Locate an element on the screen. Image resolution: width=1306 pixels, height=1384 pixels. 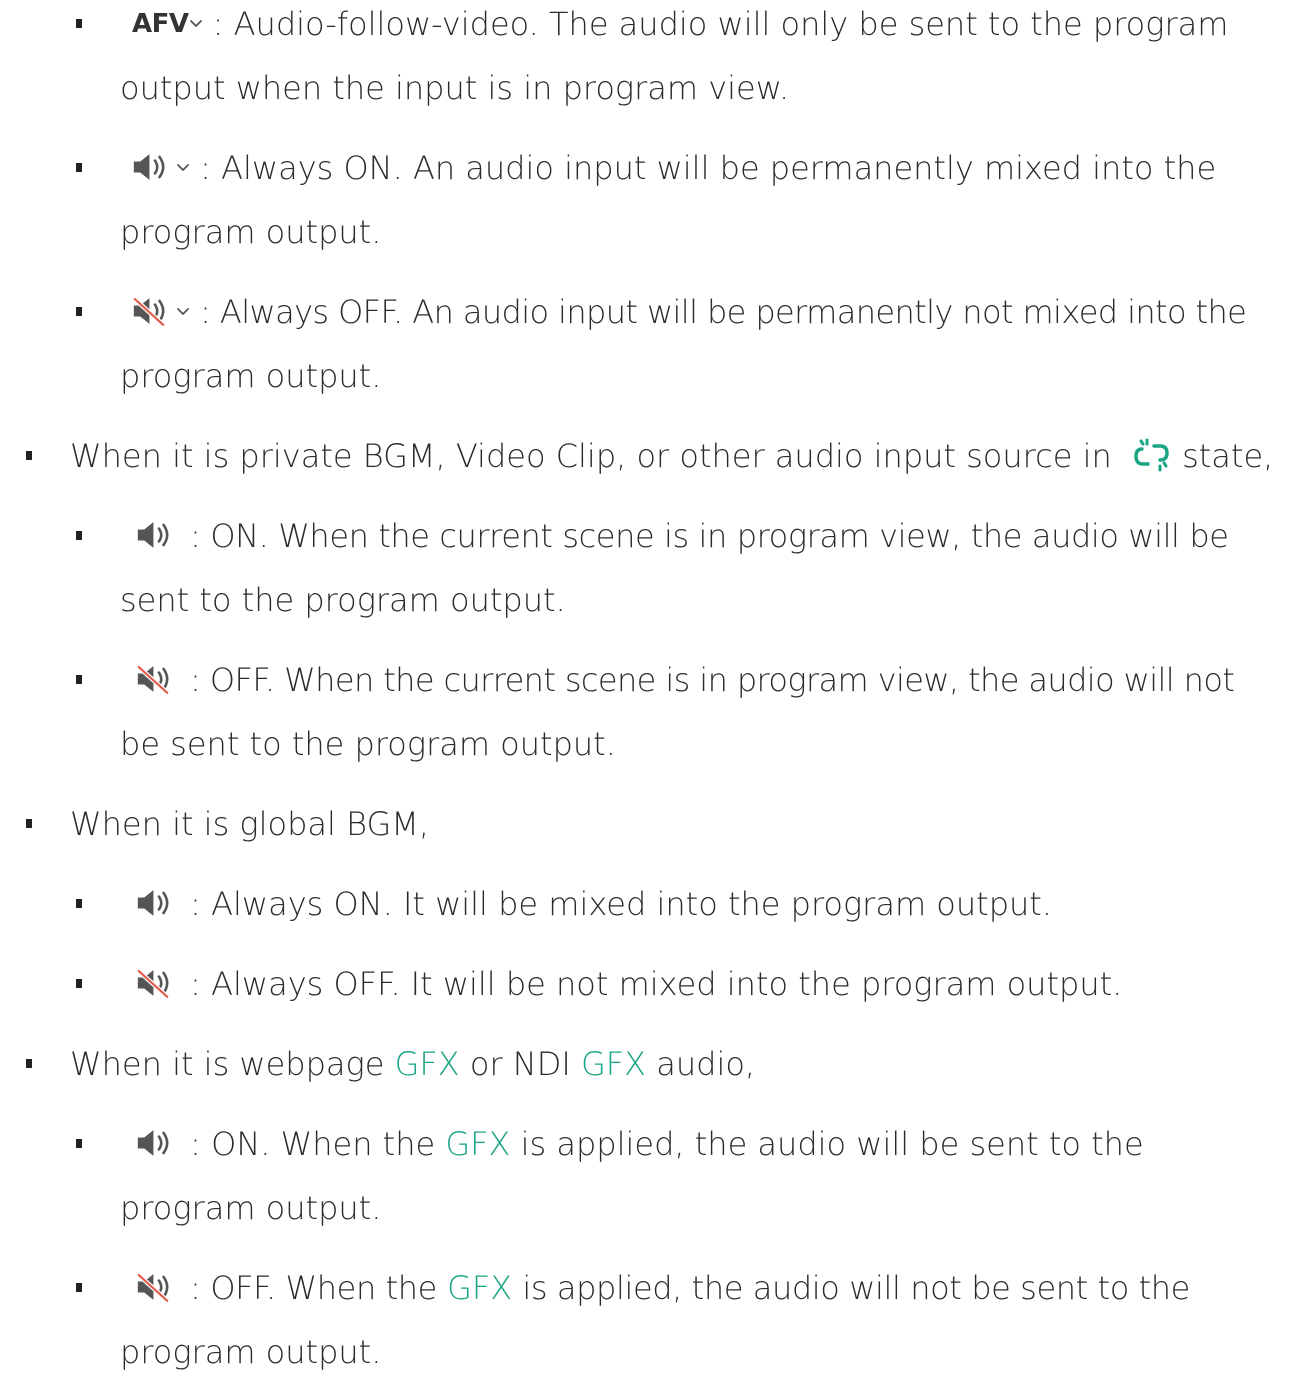
list-item-gfx-off-cont: program output. is located at coordinates (705, 1352).